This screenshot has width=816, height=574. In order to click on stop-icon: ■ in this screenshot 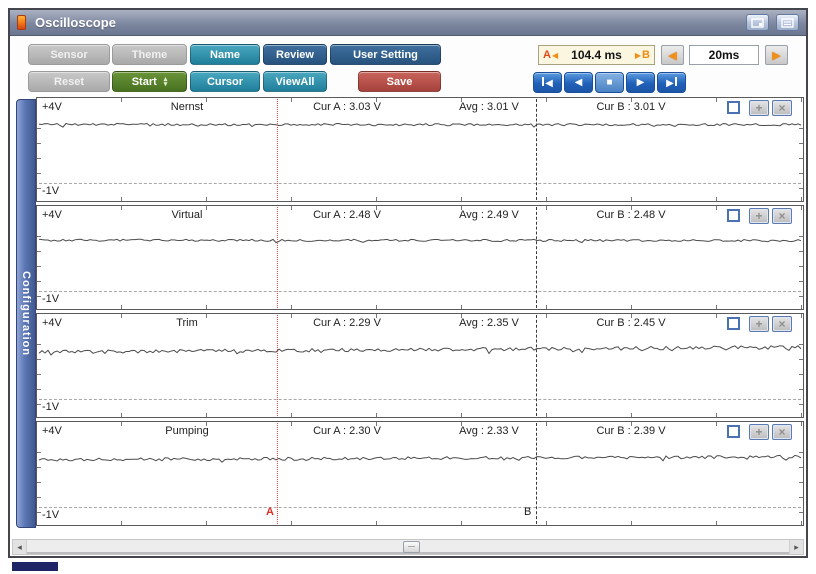, I will do `click(609, 82)`.